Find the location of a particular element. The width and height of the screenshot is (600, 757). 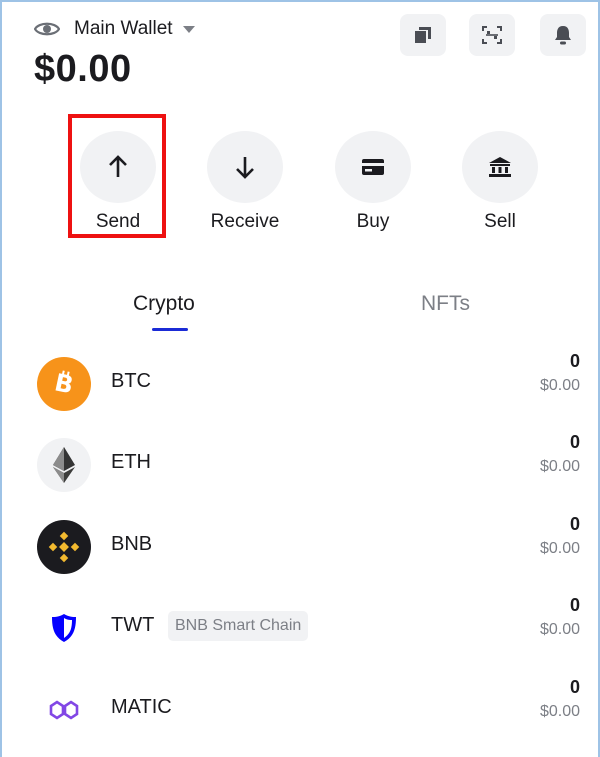

chain-badge: BNB Smart Chain is located at coordinates (238, 626).